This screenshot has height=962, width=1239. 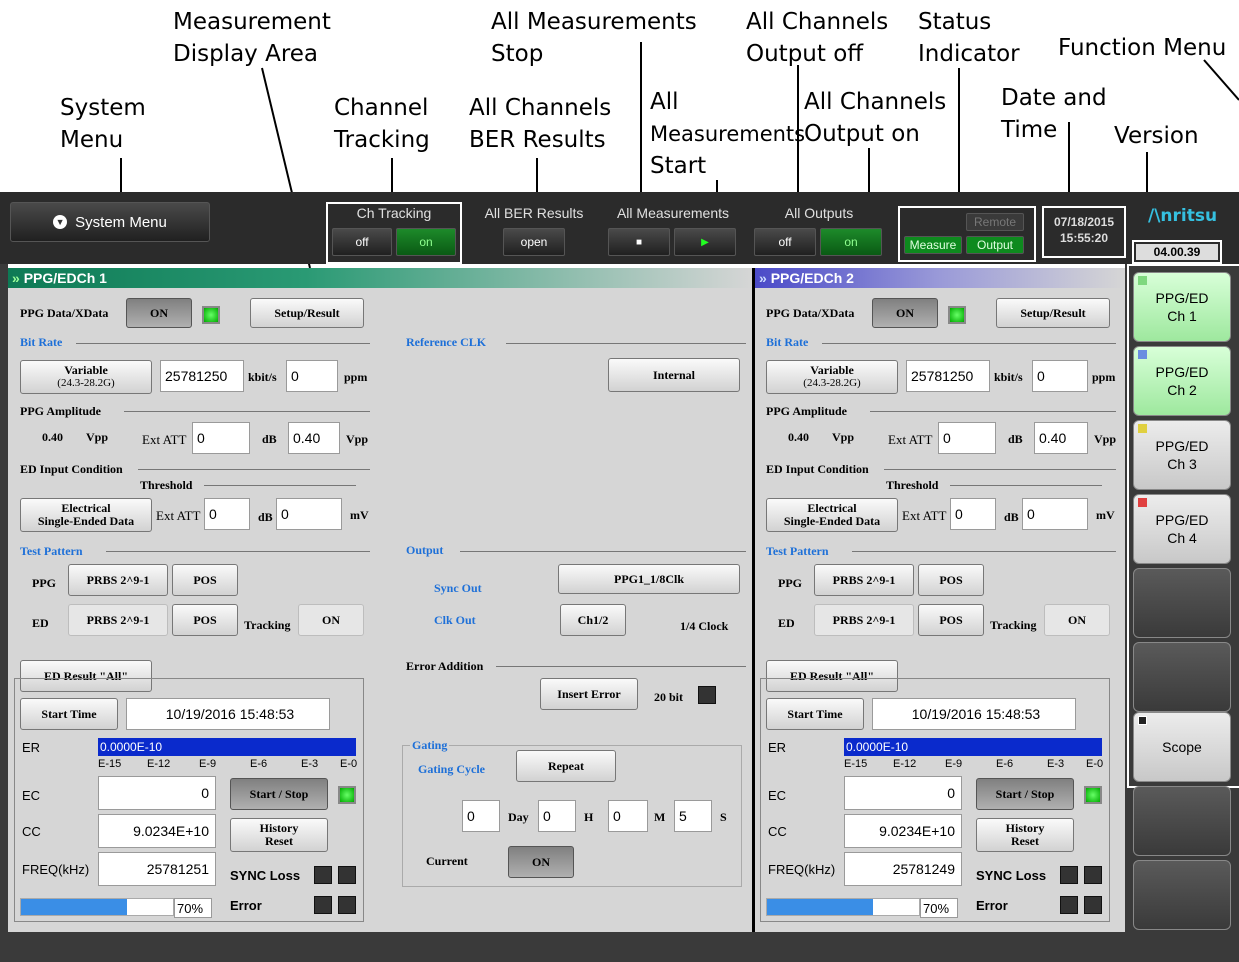 What do you see at coordinates (1177, 252) in the screenshot?
I see `version-text: 04.00.39` at bounding box center [1177, 252].